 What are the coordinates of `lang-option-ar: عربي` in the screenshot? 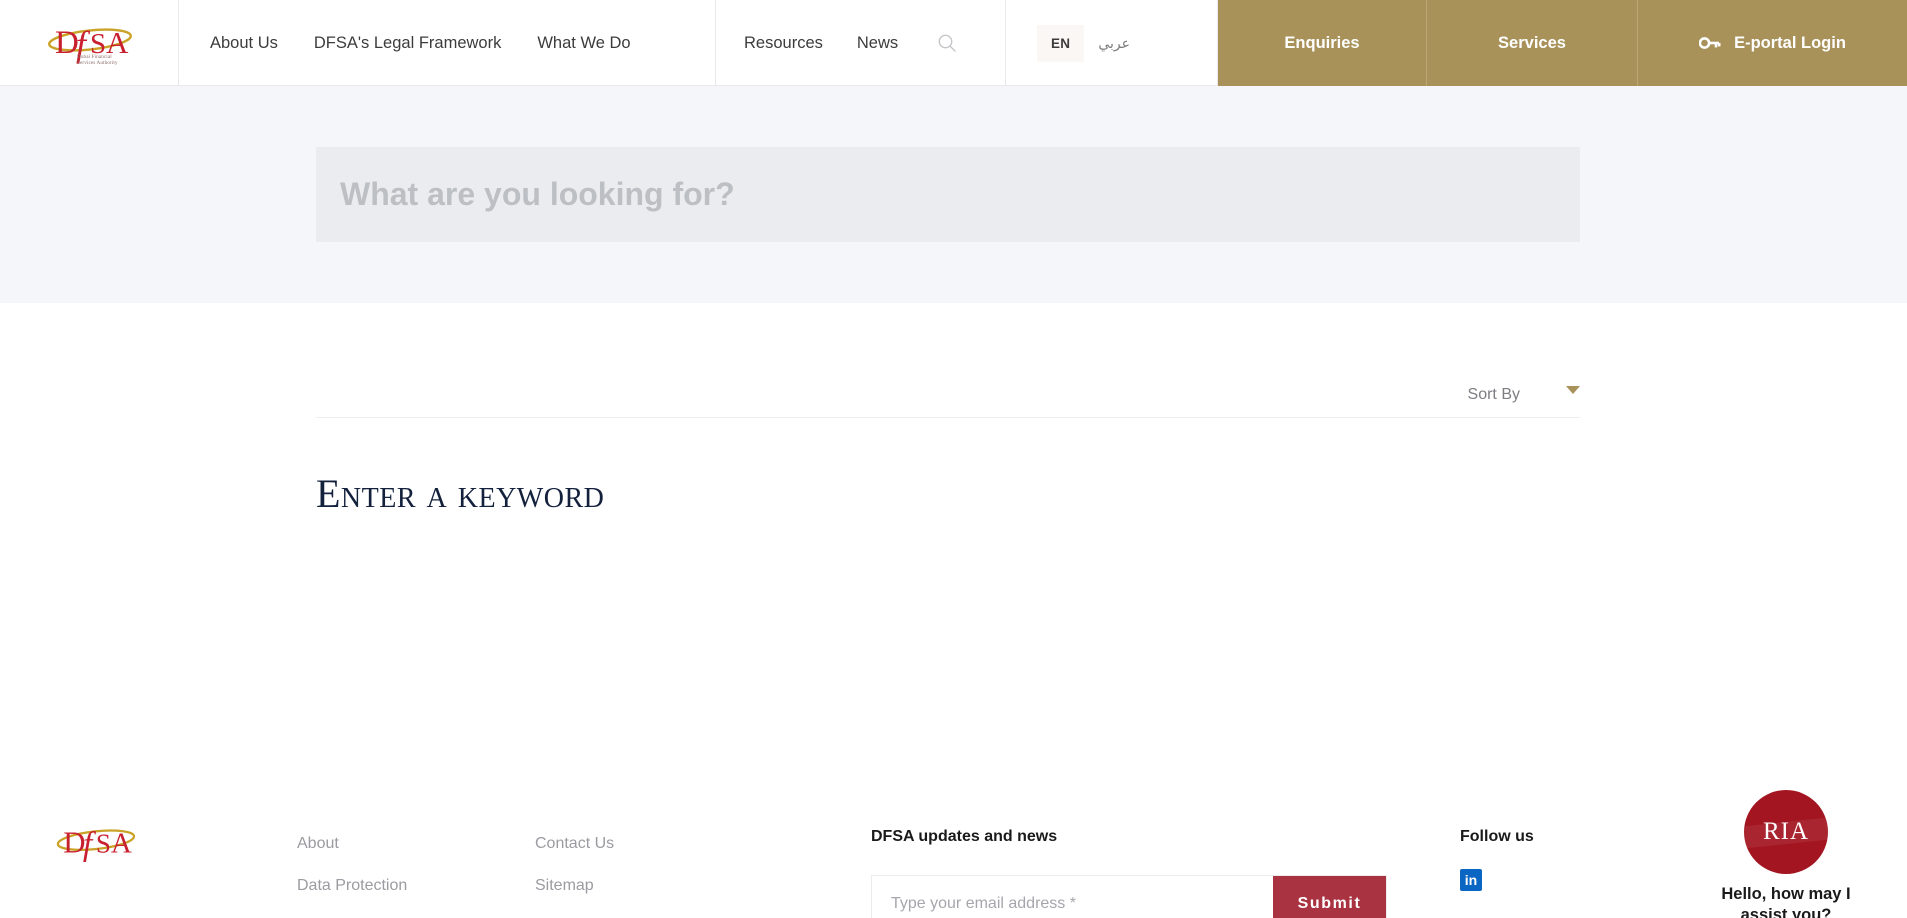 It's located at (1114, 43).